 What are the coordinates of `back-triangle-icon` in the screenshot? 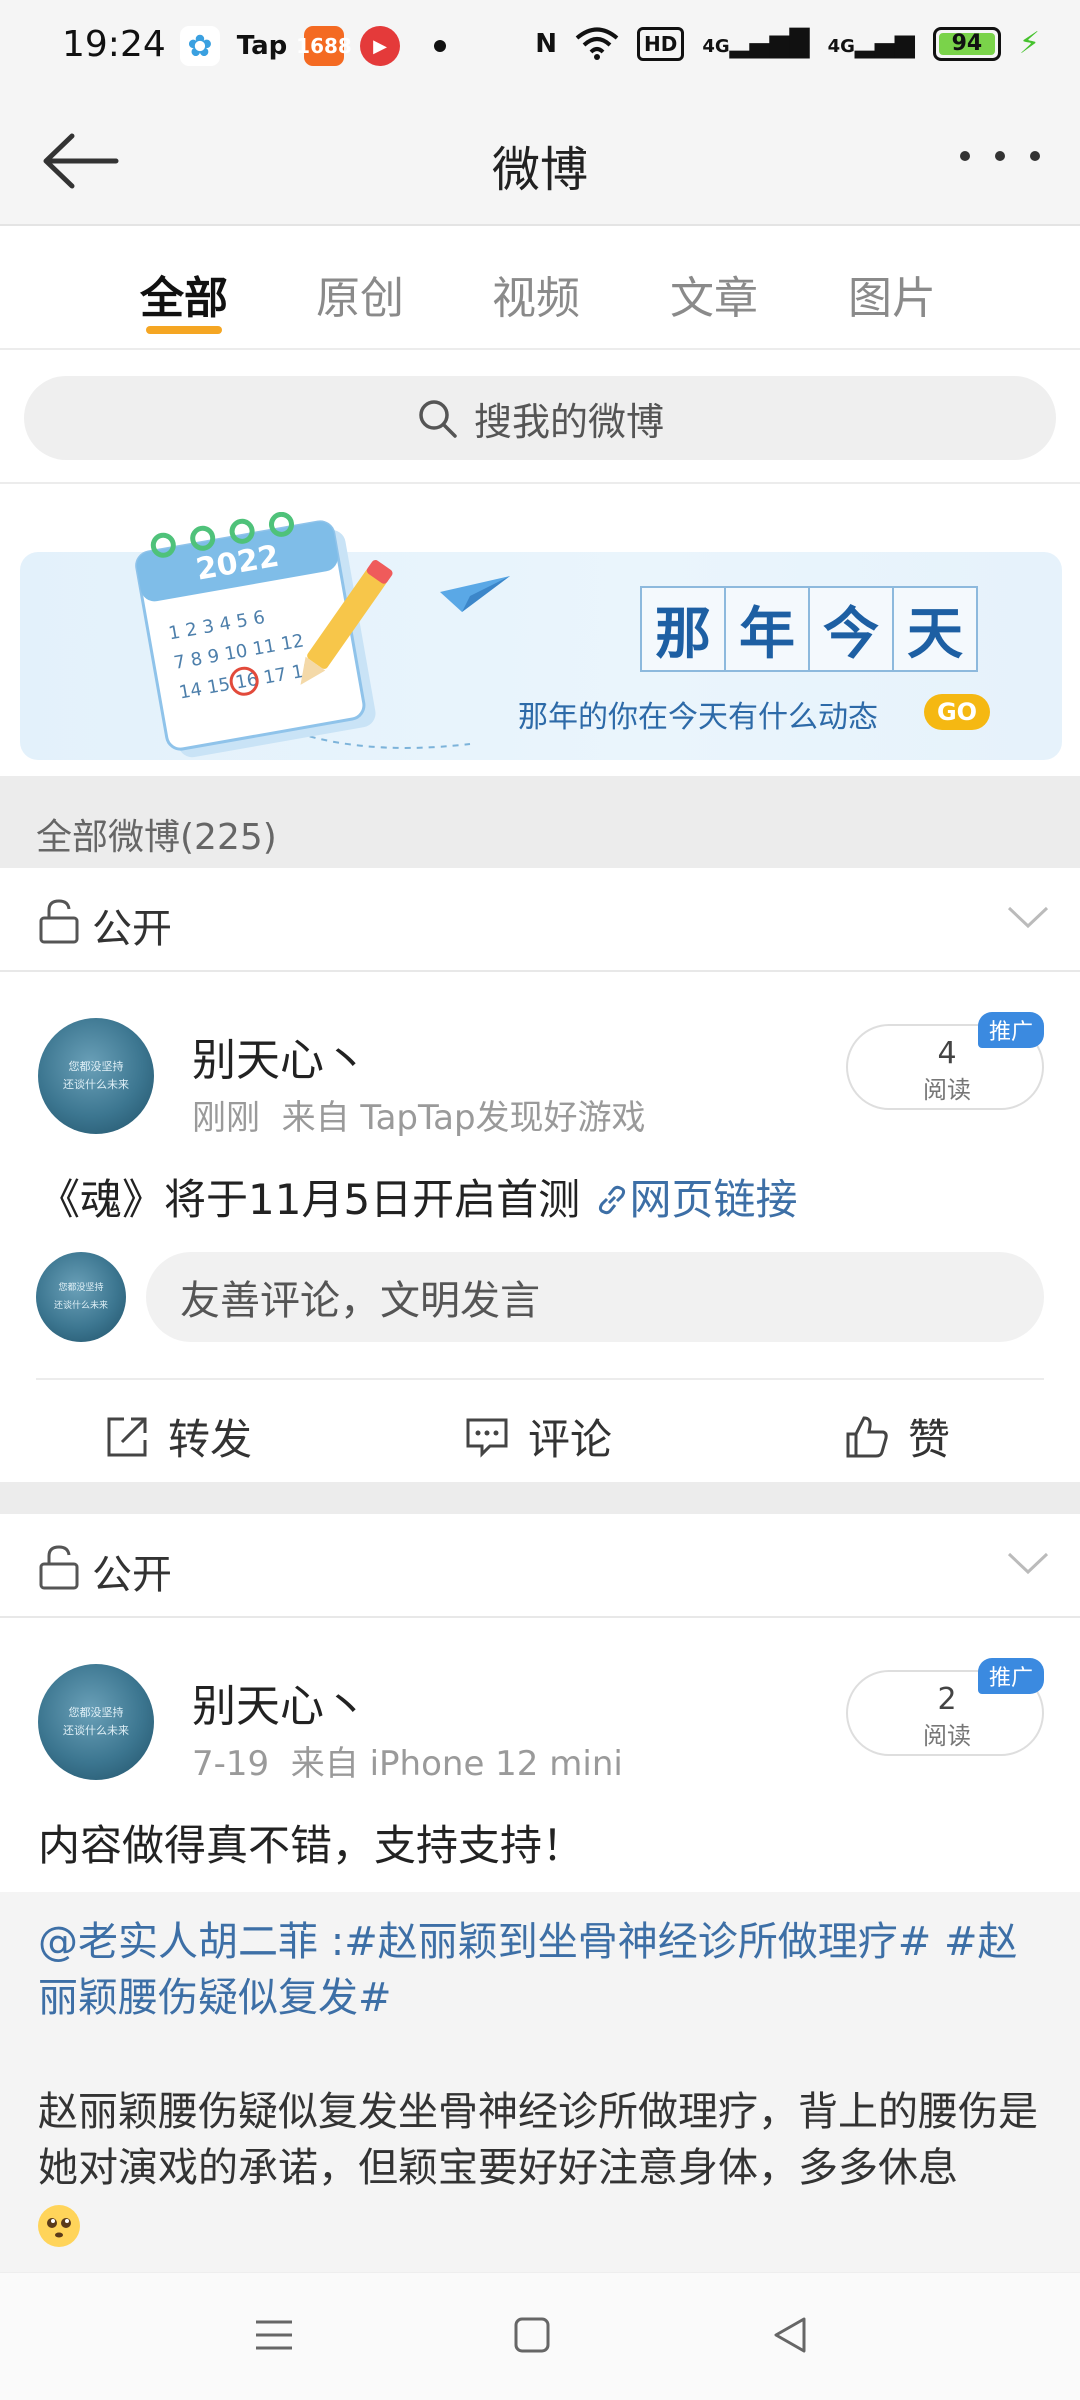 It's located at (790, 2335).